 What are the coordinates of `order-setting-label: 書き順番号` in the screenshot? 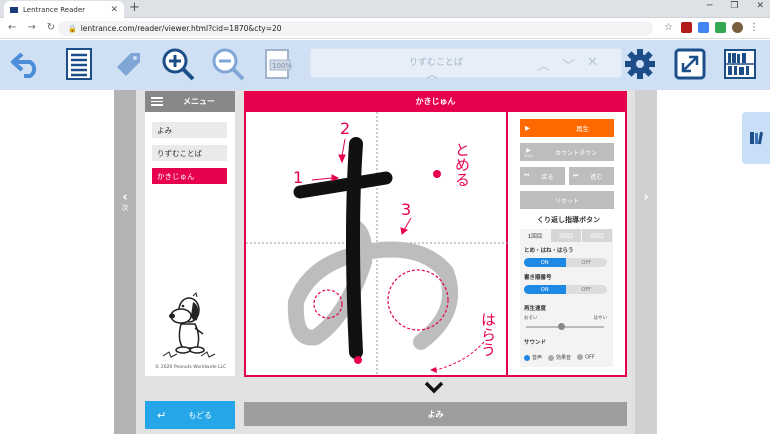 It's located at (538, 278).